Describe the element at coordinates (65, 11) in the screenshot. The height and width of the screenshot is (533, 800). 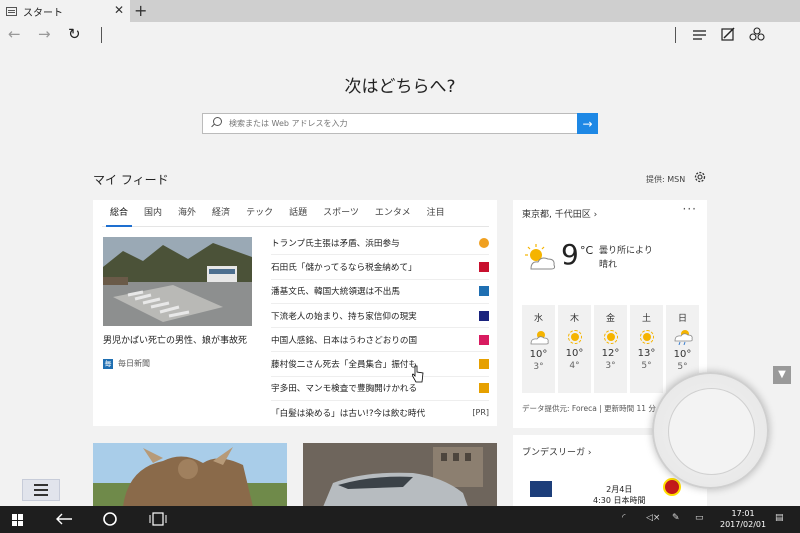
I see `tab-start: スタート ✕` at that location.